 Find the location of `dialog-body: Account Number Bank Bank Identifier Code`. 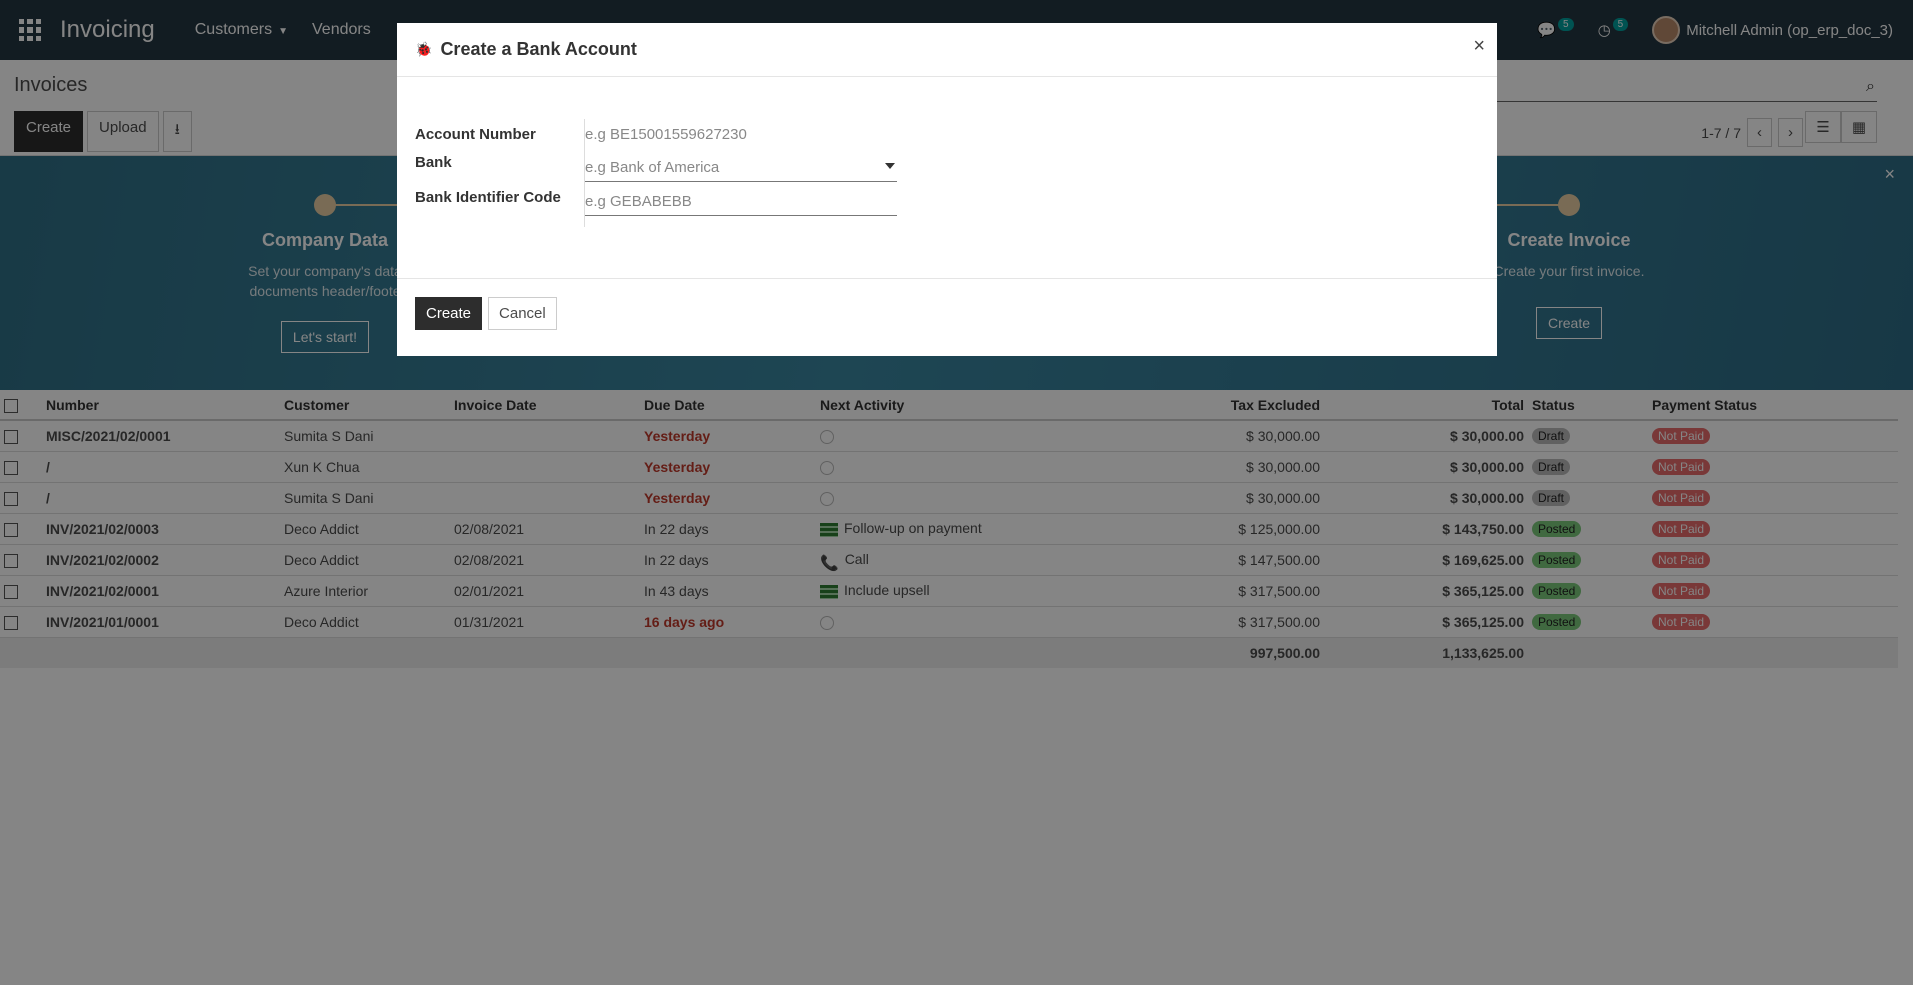

dialog-body: Account Number Bank Bank Identifier Code is located at coordinates (947, 178).